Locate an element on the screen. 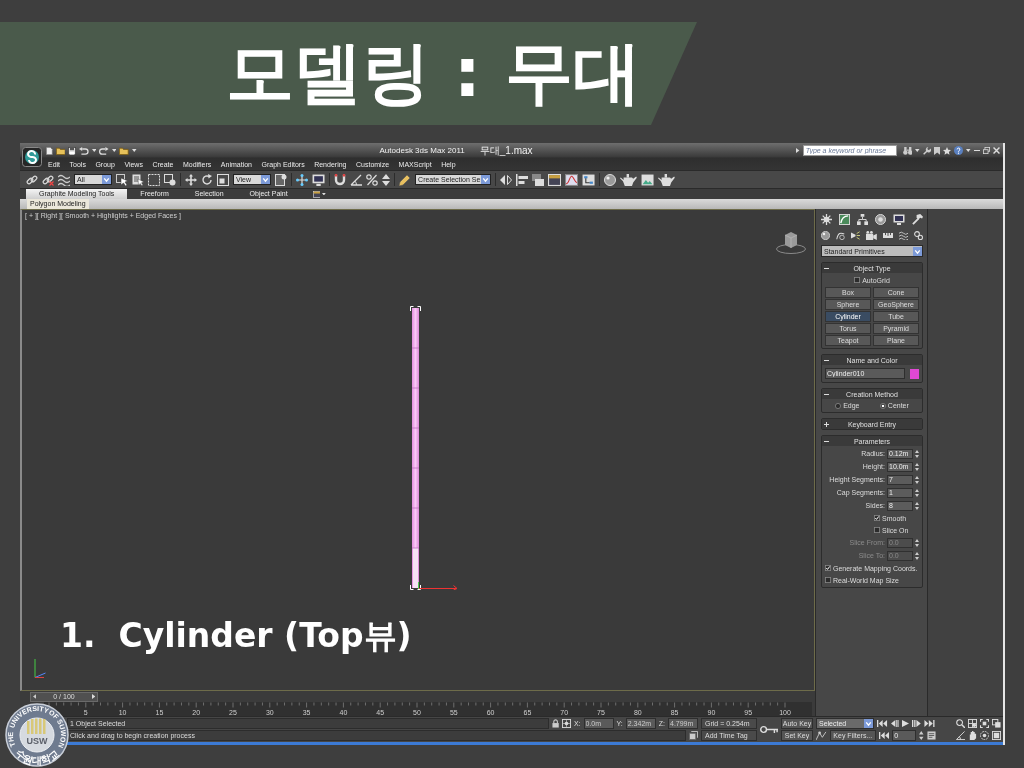 The height and width of the screenshot is (768, 1024). sunburst-icon is located at coordinates (826, 219).